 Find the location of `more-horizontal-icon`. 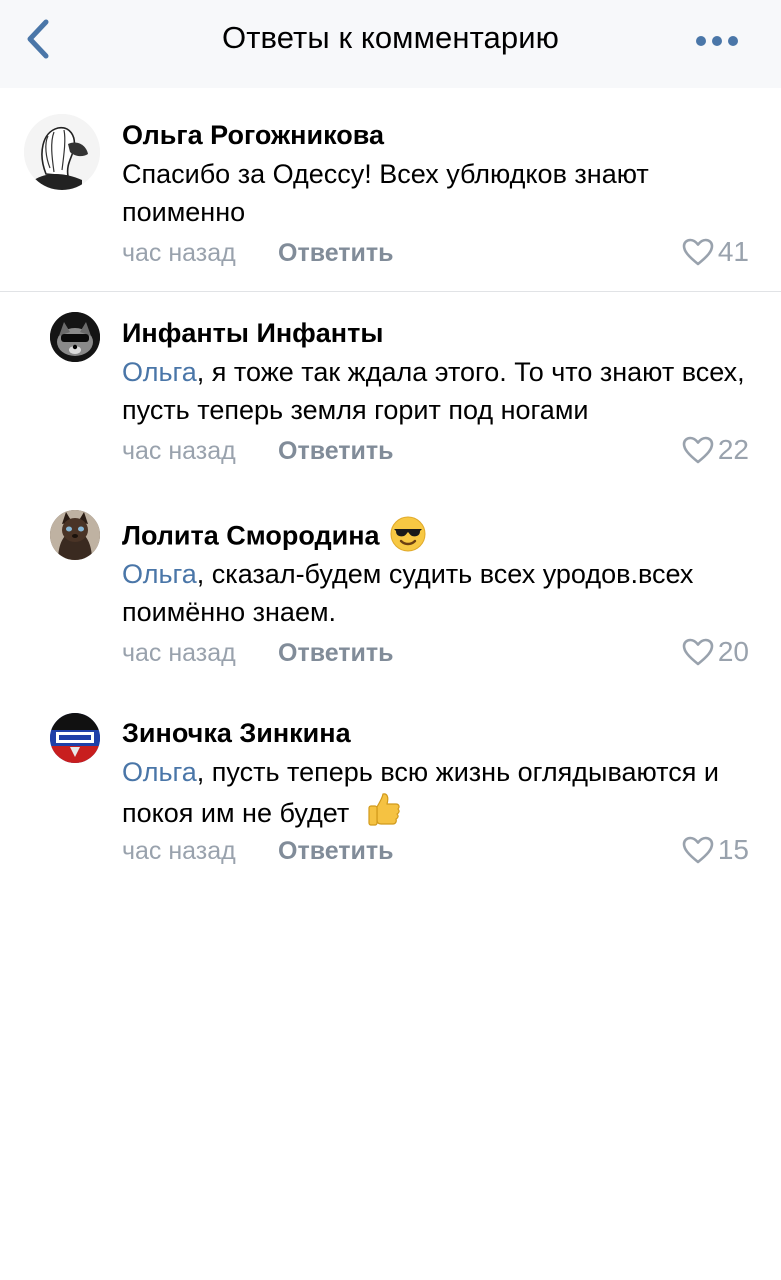

more-horizontal-icon is located at coordinates (717, 41).